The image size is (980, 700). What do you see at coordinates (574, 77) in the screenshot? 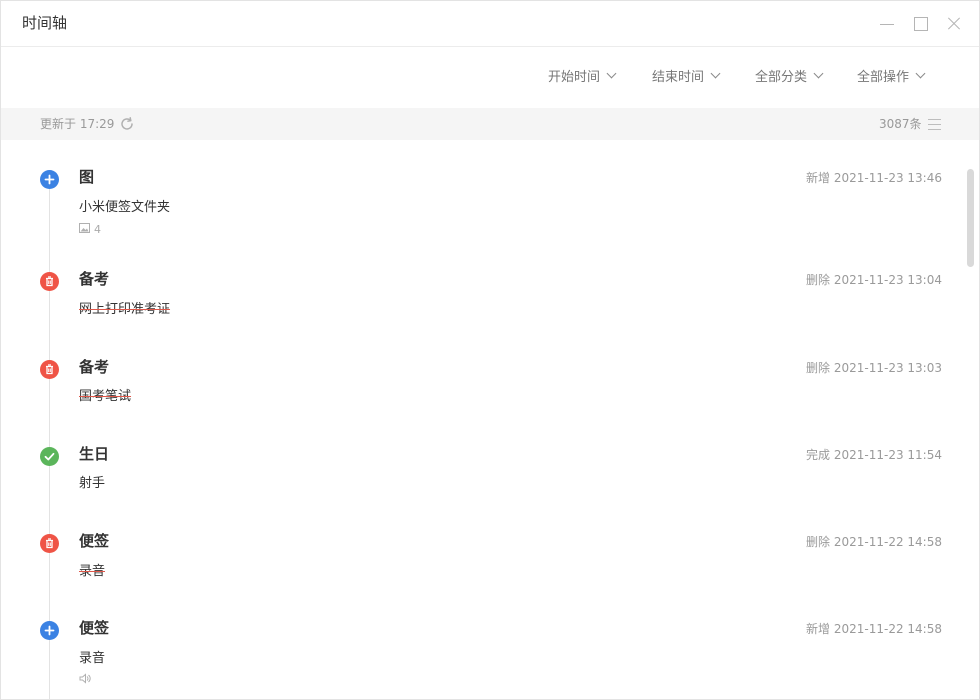
I see `start-time-label: 开始时间` at bounding box center [574, 77].